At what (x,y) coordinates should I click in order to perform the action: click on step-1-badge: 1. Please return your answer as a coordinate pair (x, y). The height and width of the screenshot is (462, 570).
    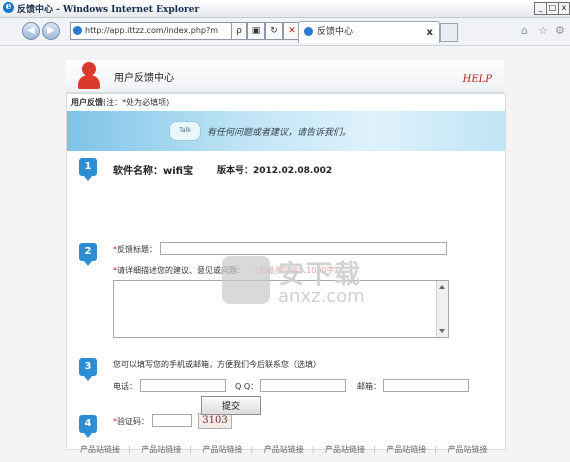
    Looking at the image, I should click on (88, 169).